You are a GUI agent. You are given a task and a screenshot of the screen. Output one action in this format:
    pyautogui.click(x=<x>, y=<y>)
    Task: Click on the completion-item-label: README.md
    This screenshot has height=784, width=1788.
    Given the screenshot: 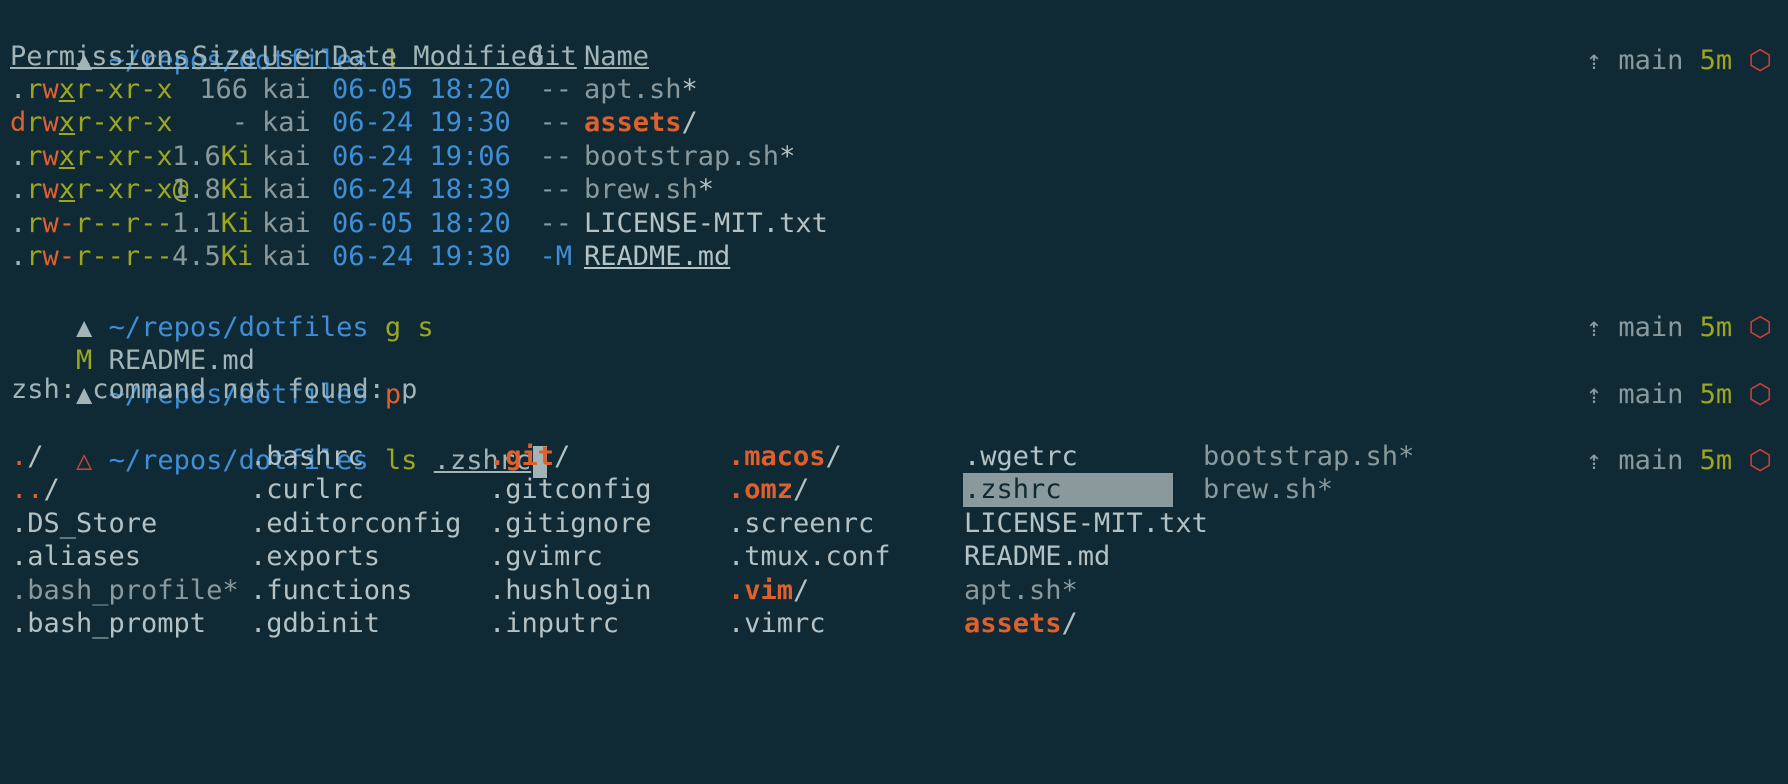 What is the action you would take?
    pyautogui.click(x=1037, y=556)
    